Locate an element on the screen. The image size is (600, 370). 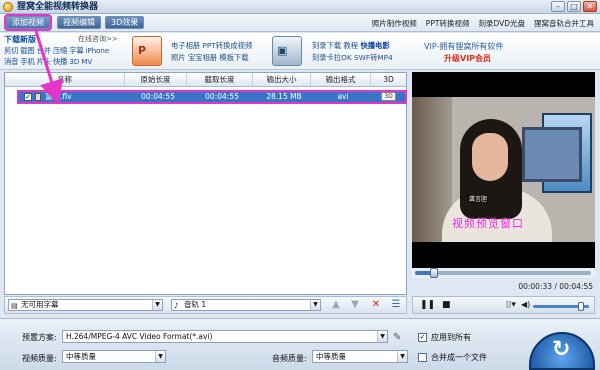
burn-tile-glyph: ▣ is located at coordinates (282, 50).